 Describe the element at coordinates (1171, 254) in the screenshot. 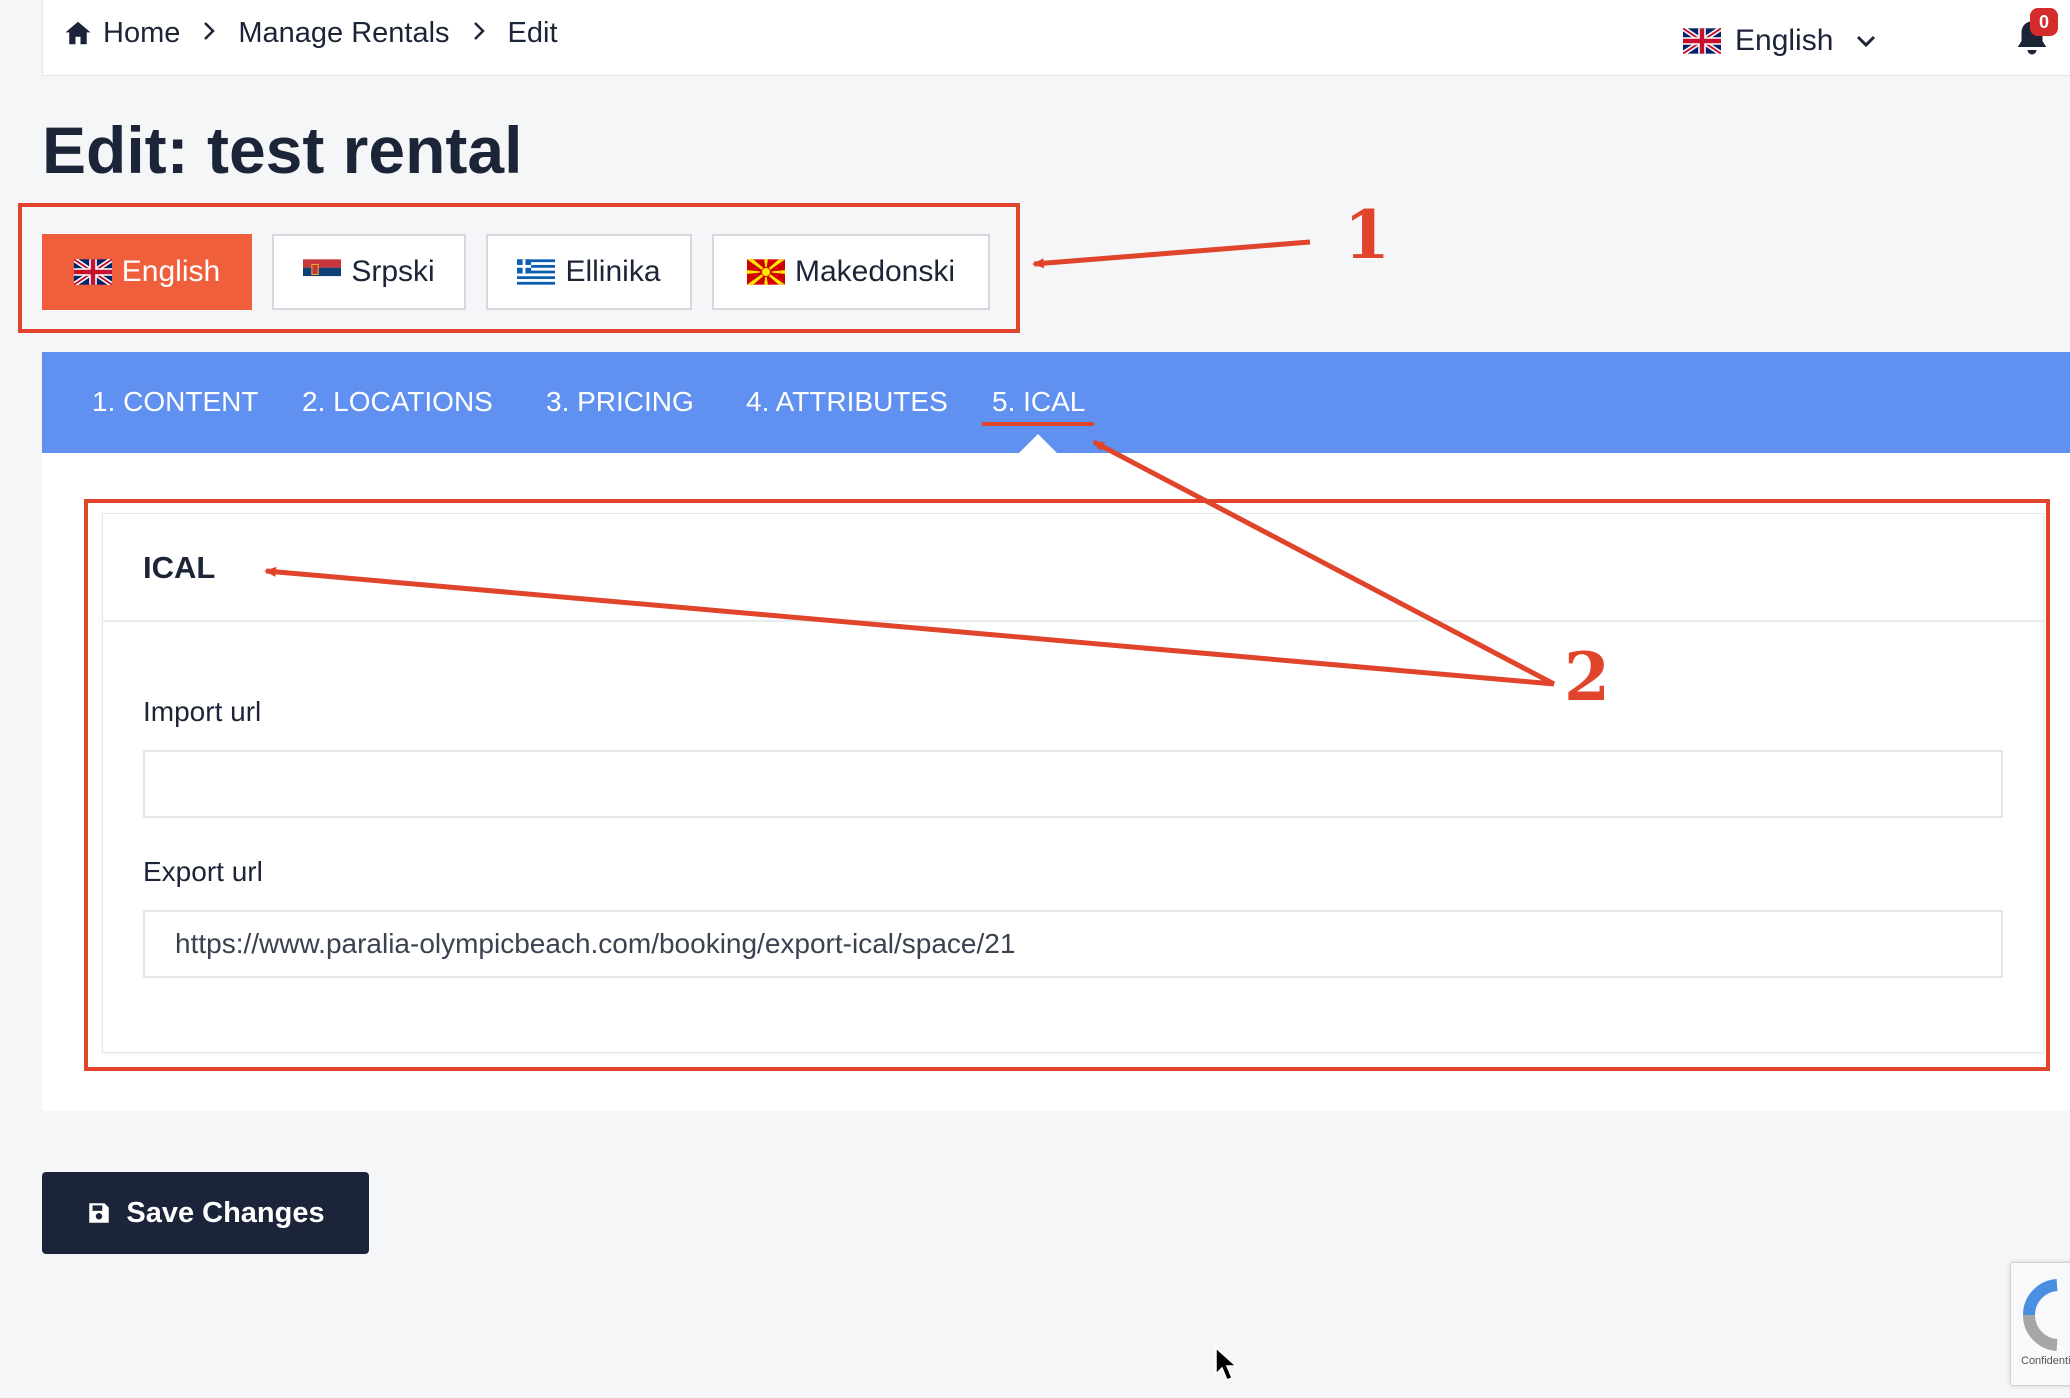

I see `annotation-arrow-one` at that location.